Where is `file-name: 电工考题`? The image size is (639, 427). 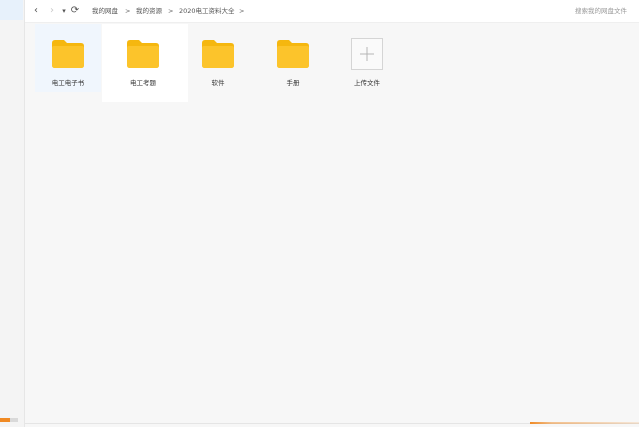
file-name: 电工考题 is located at coordinates (143, 83).